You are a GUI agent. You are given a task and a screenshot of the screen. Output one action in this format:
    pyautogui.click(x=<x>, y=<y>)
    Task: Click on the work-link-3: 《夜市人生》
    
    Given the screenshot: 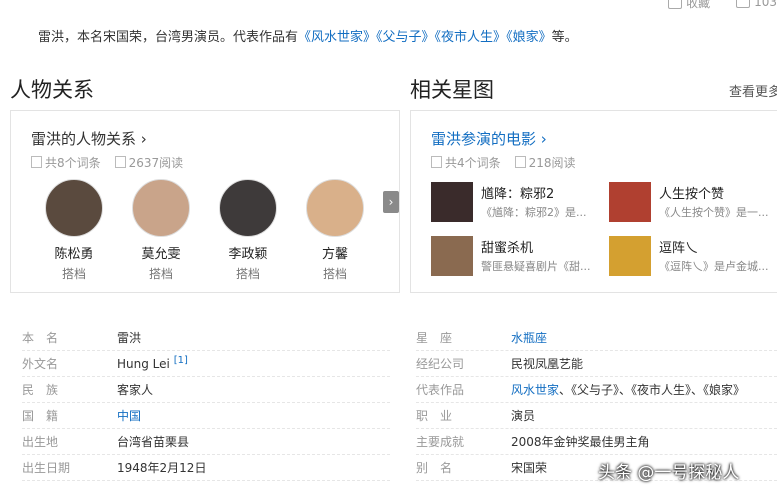 What is the action you would take?
    pyautogui.click(x=471, y=37)
    